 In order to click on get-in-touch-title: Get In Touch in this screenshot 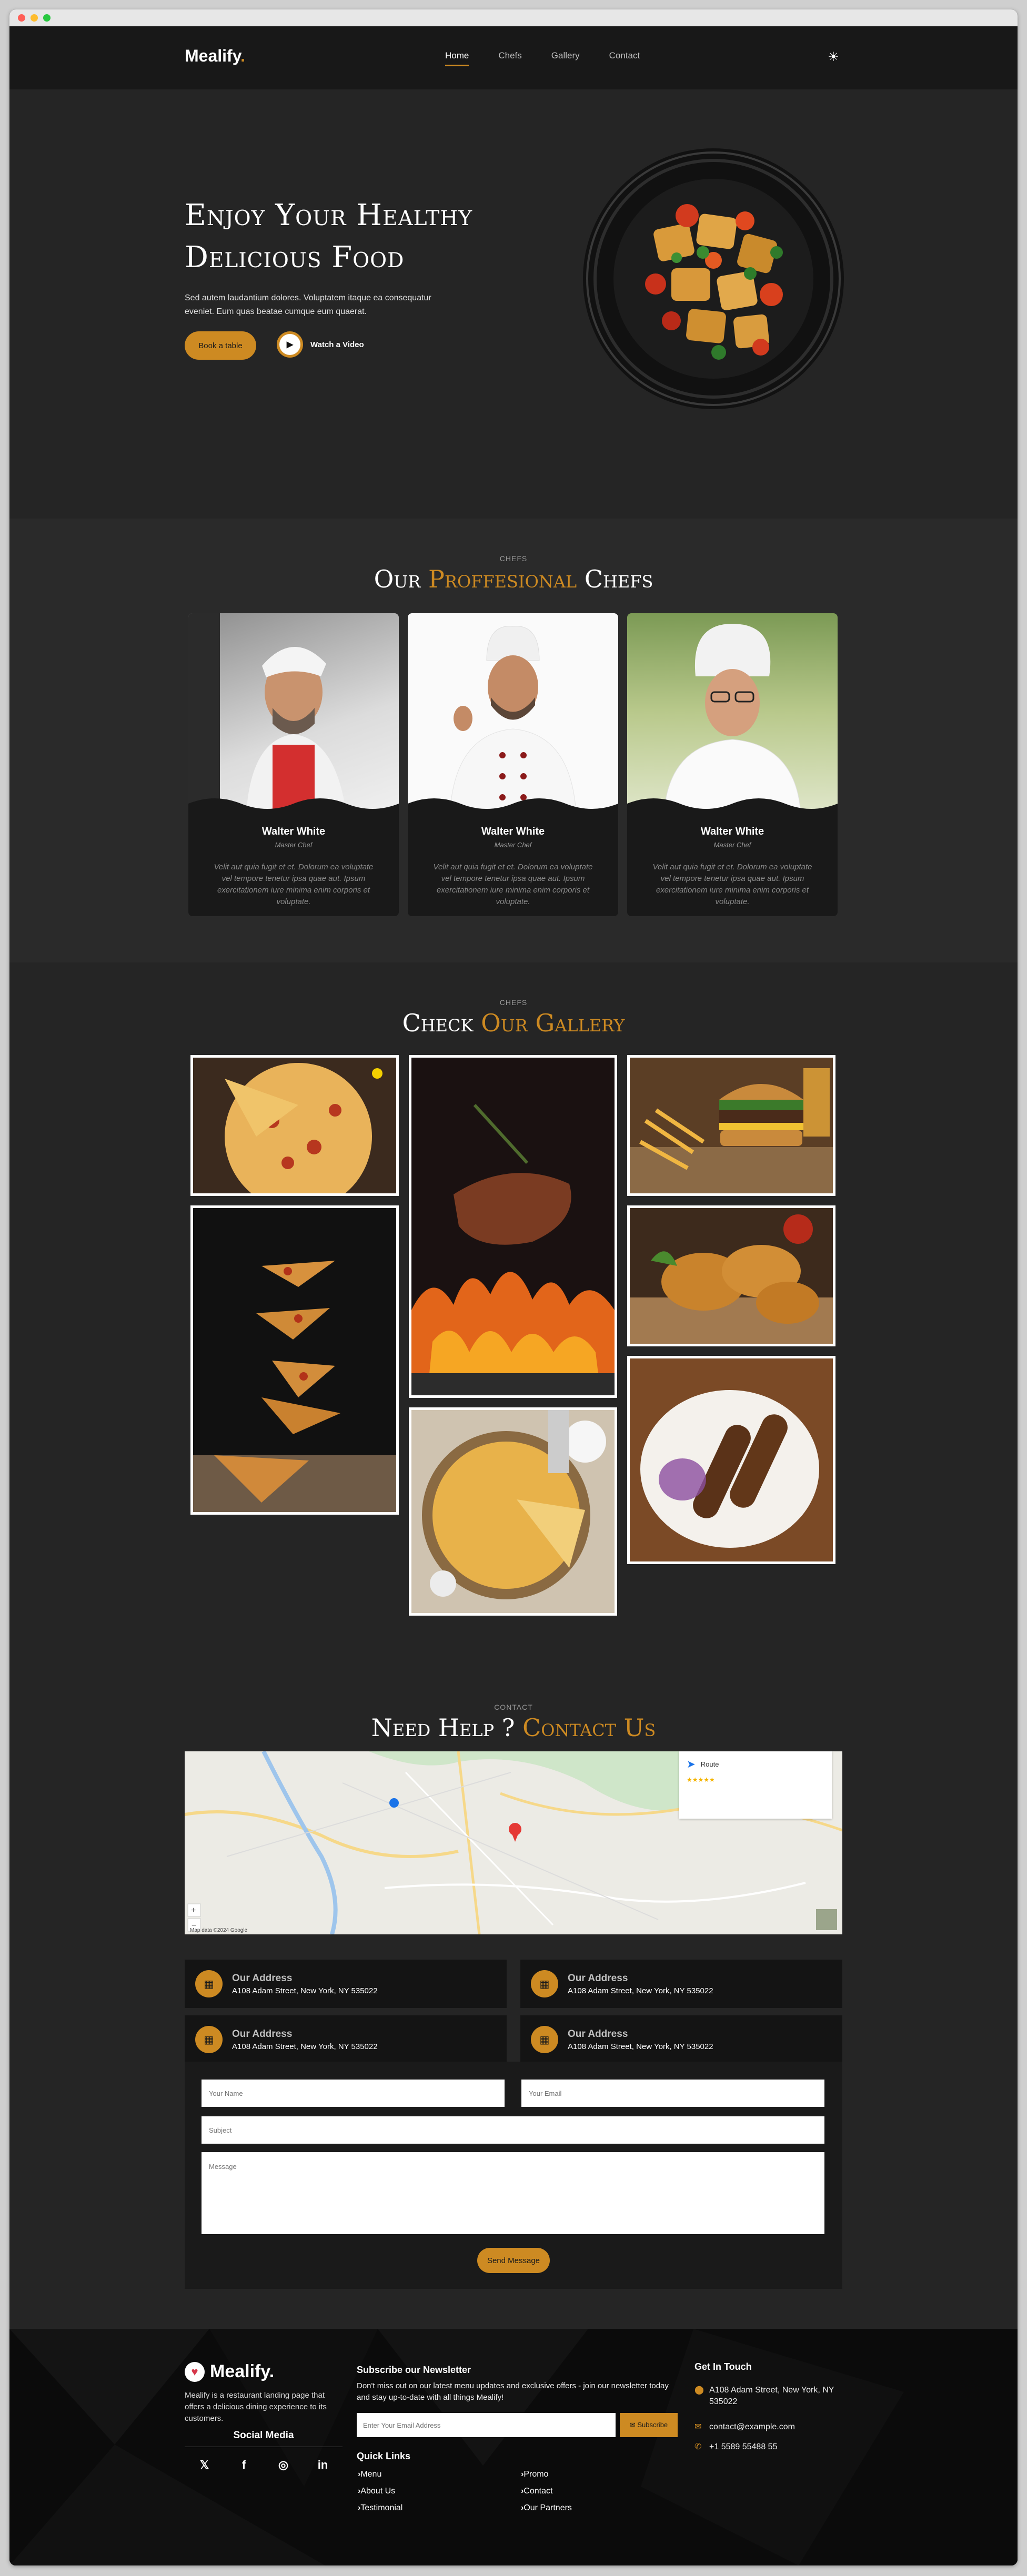, I will do `click(723, 2366)`.